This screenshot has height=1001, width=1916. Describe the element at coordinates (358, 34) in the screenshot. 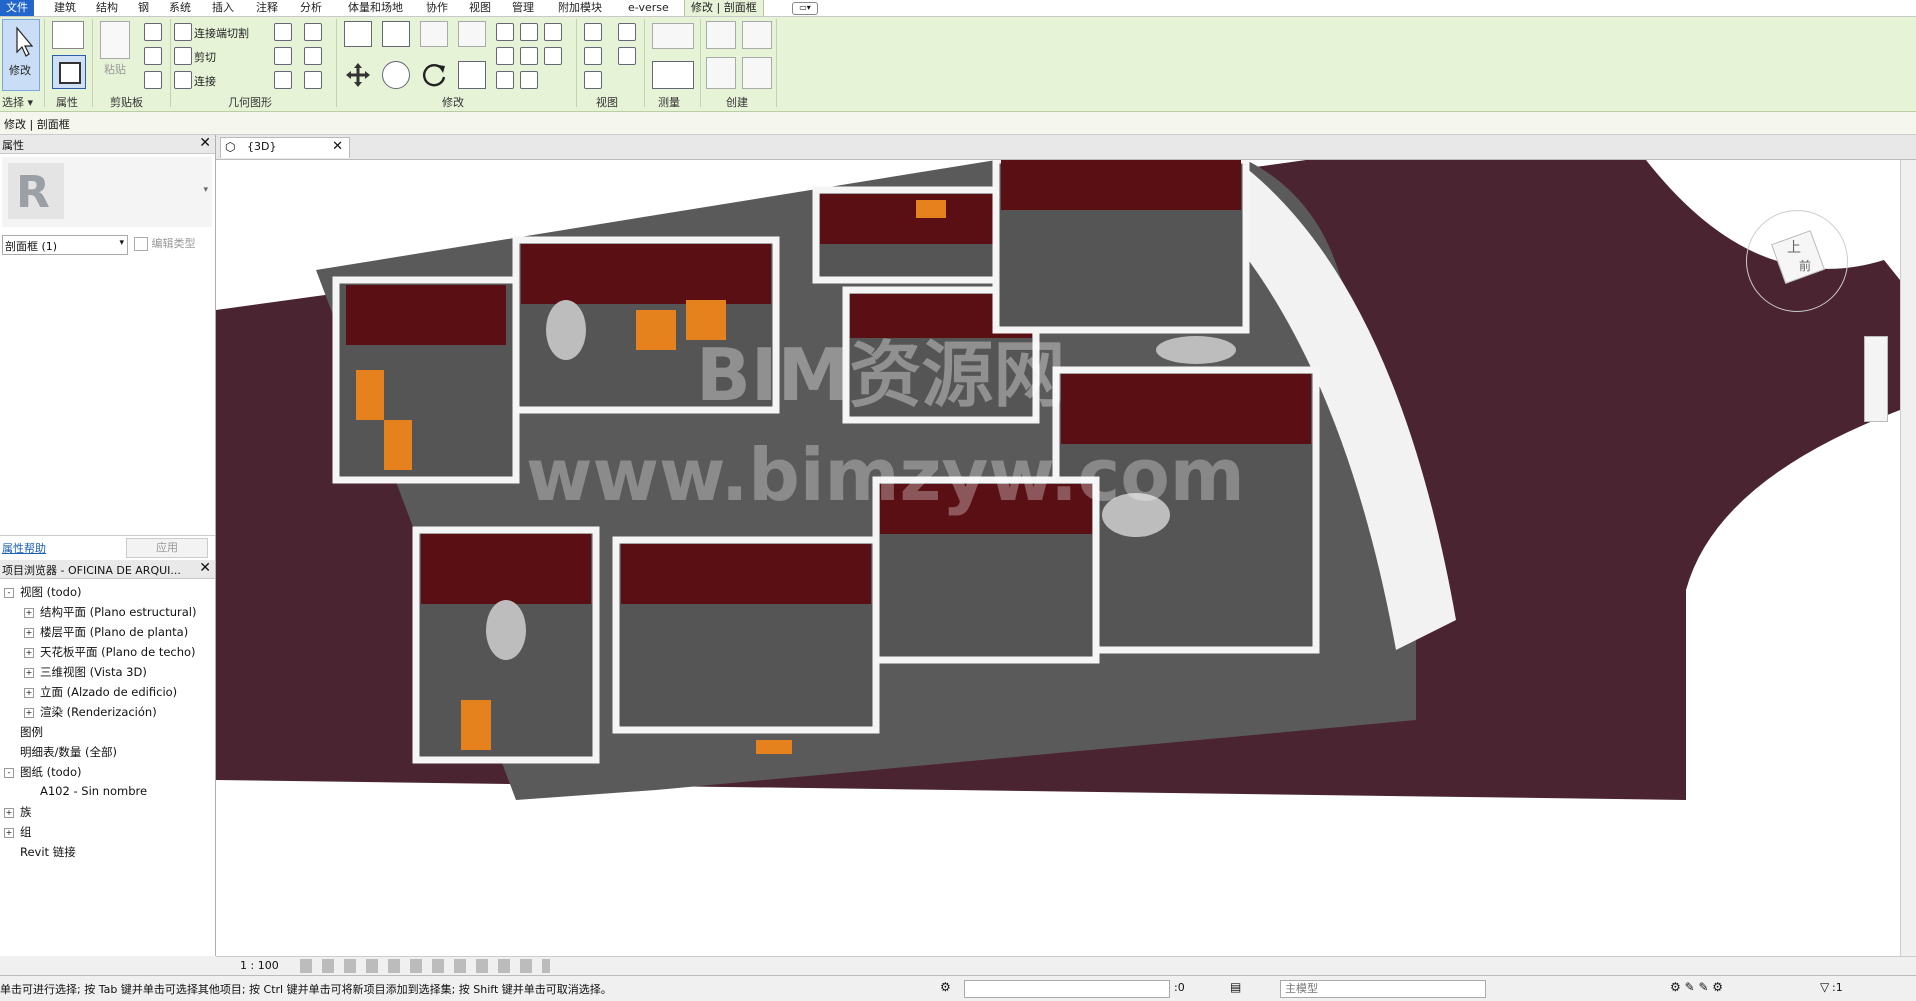

I see `align-icon` at that location.